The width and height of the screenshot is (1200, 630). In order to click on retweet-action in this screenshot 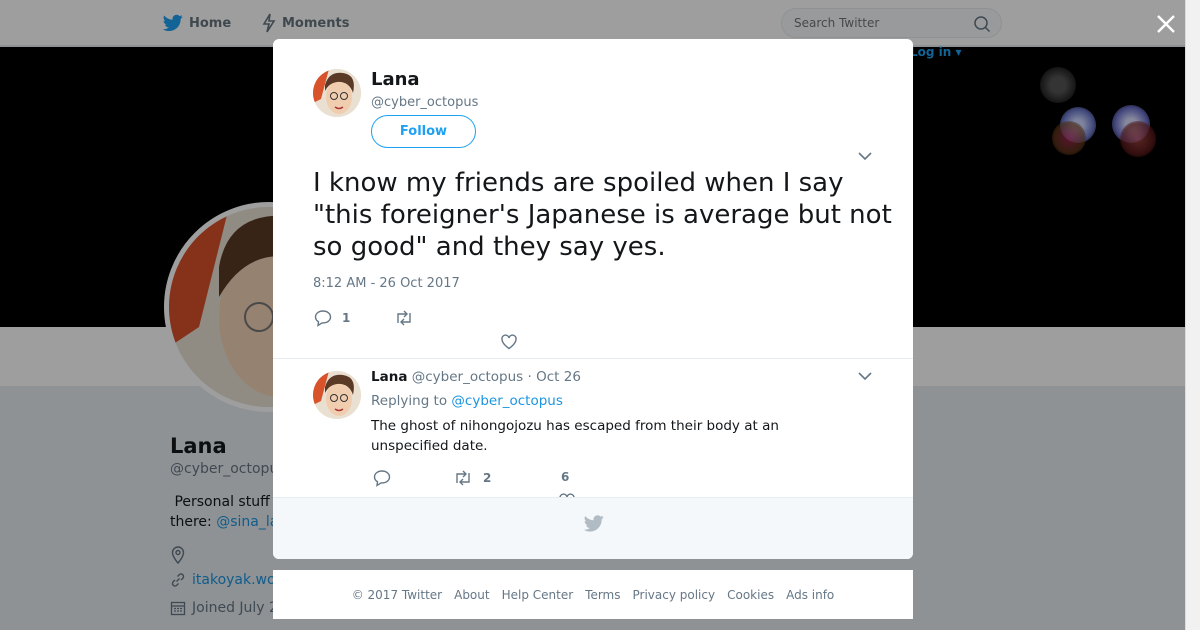, I will do `click(409, 318)`.